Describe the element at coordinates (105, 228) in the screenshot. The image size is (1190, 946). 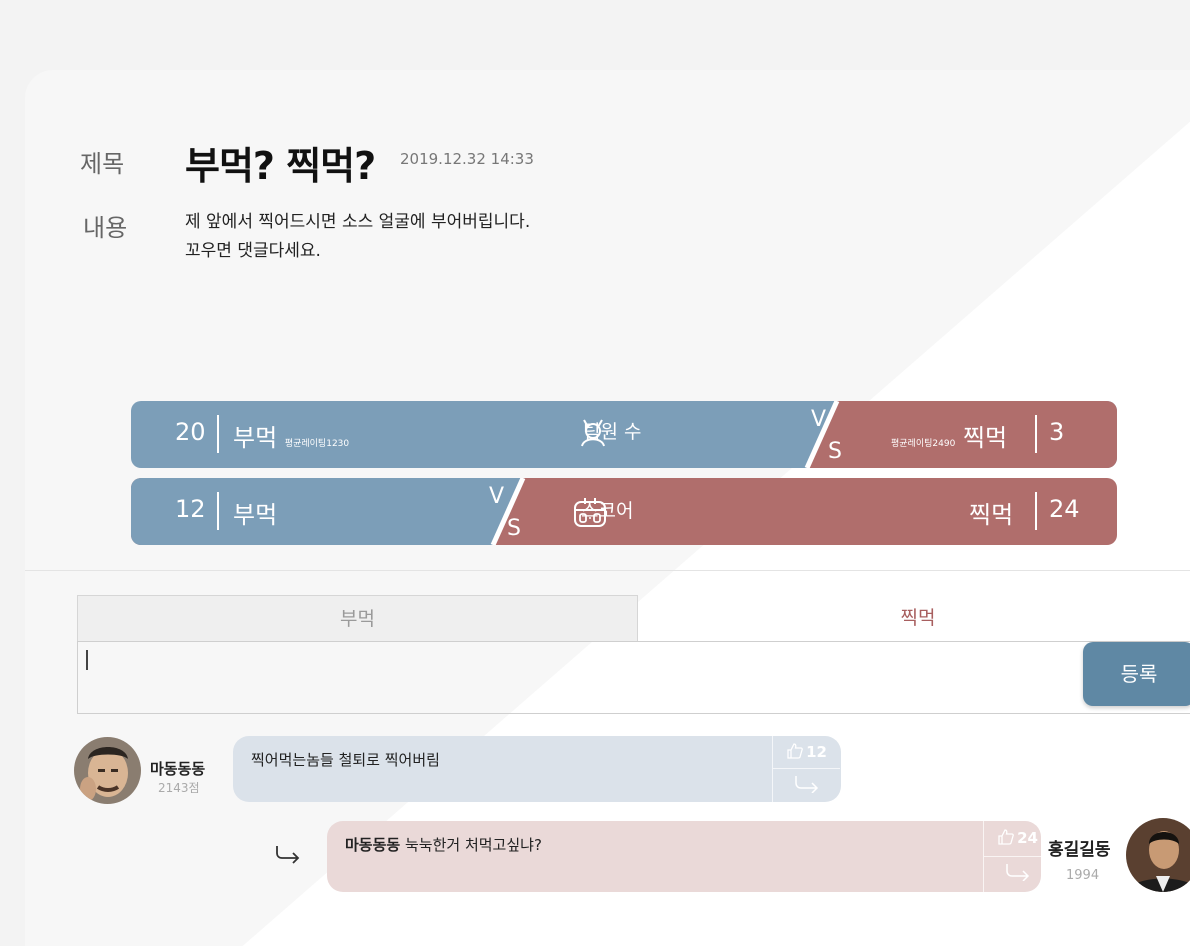
I see `content-label: 내용` at that location.